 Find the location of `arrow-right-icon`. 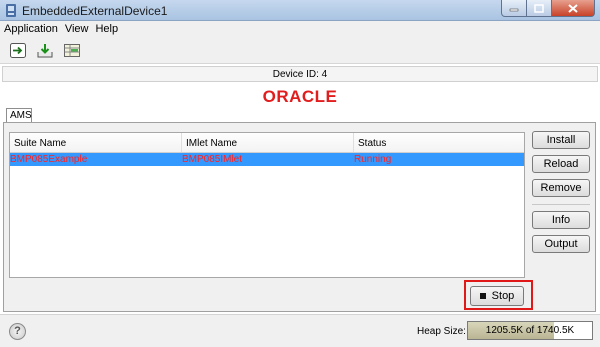

arrow-right-icon is located at coordinates (18, 50).